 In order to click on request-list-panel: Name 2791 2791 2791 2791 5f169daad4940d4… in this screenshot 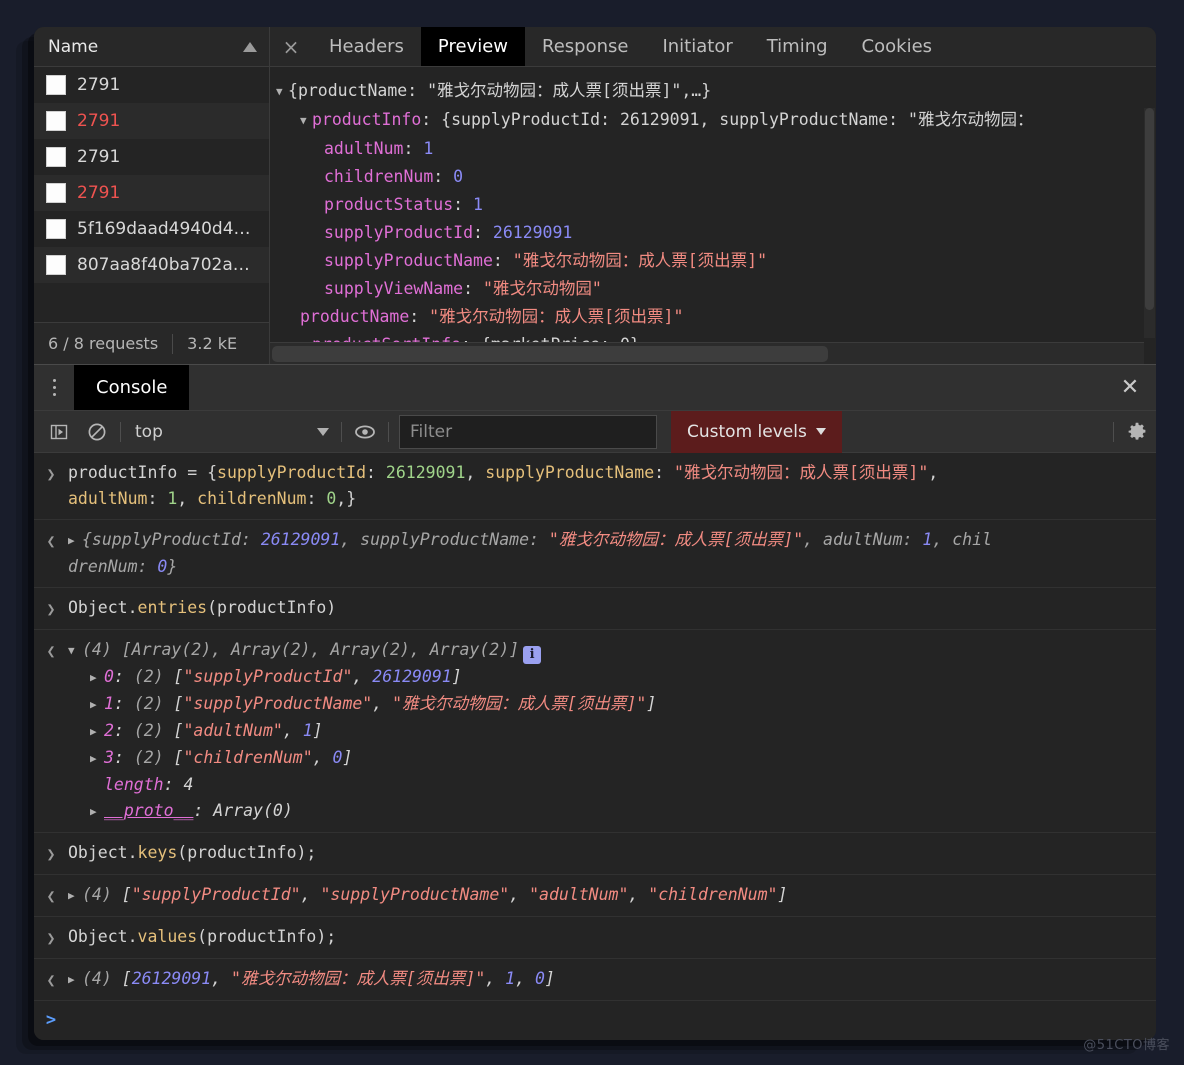, I will do `click(152, 195)`.